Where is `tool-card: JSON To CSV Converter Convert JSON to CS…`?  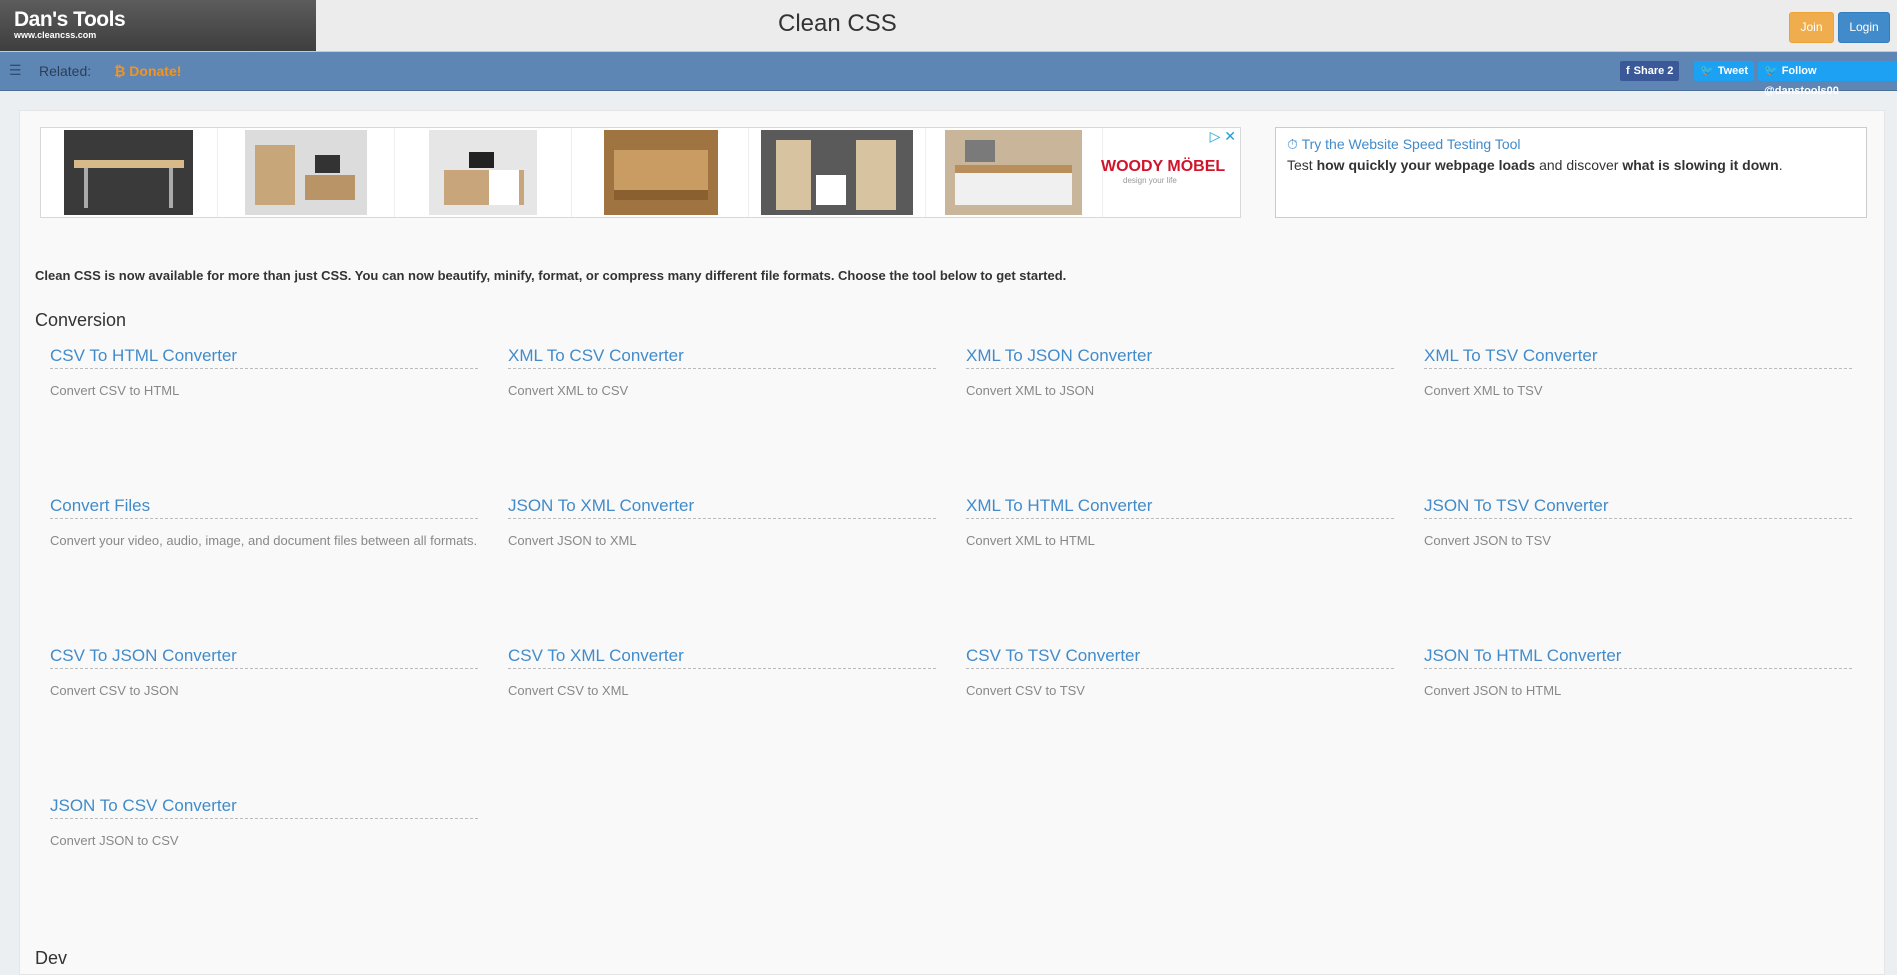 tool-card: JSON To CSV Converter Convert JSON to CS… is located at coordinates (264, 823).